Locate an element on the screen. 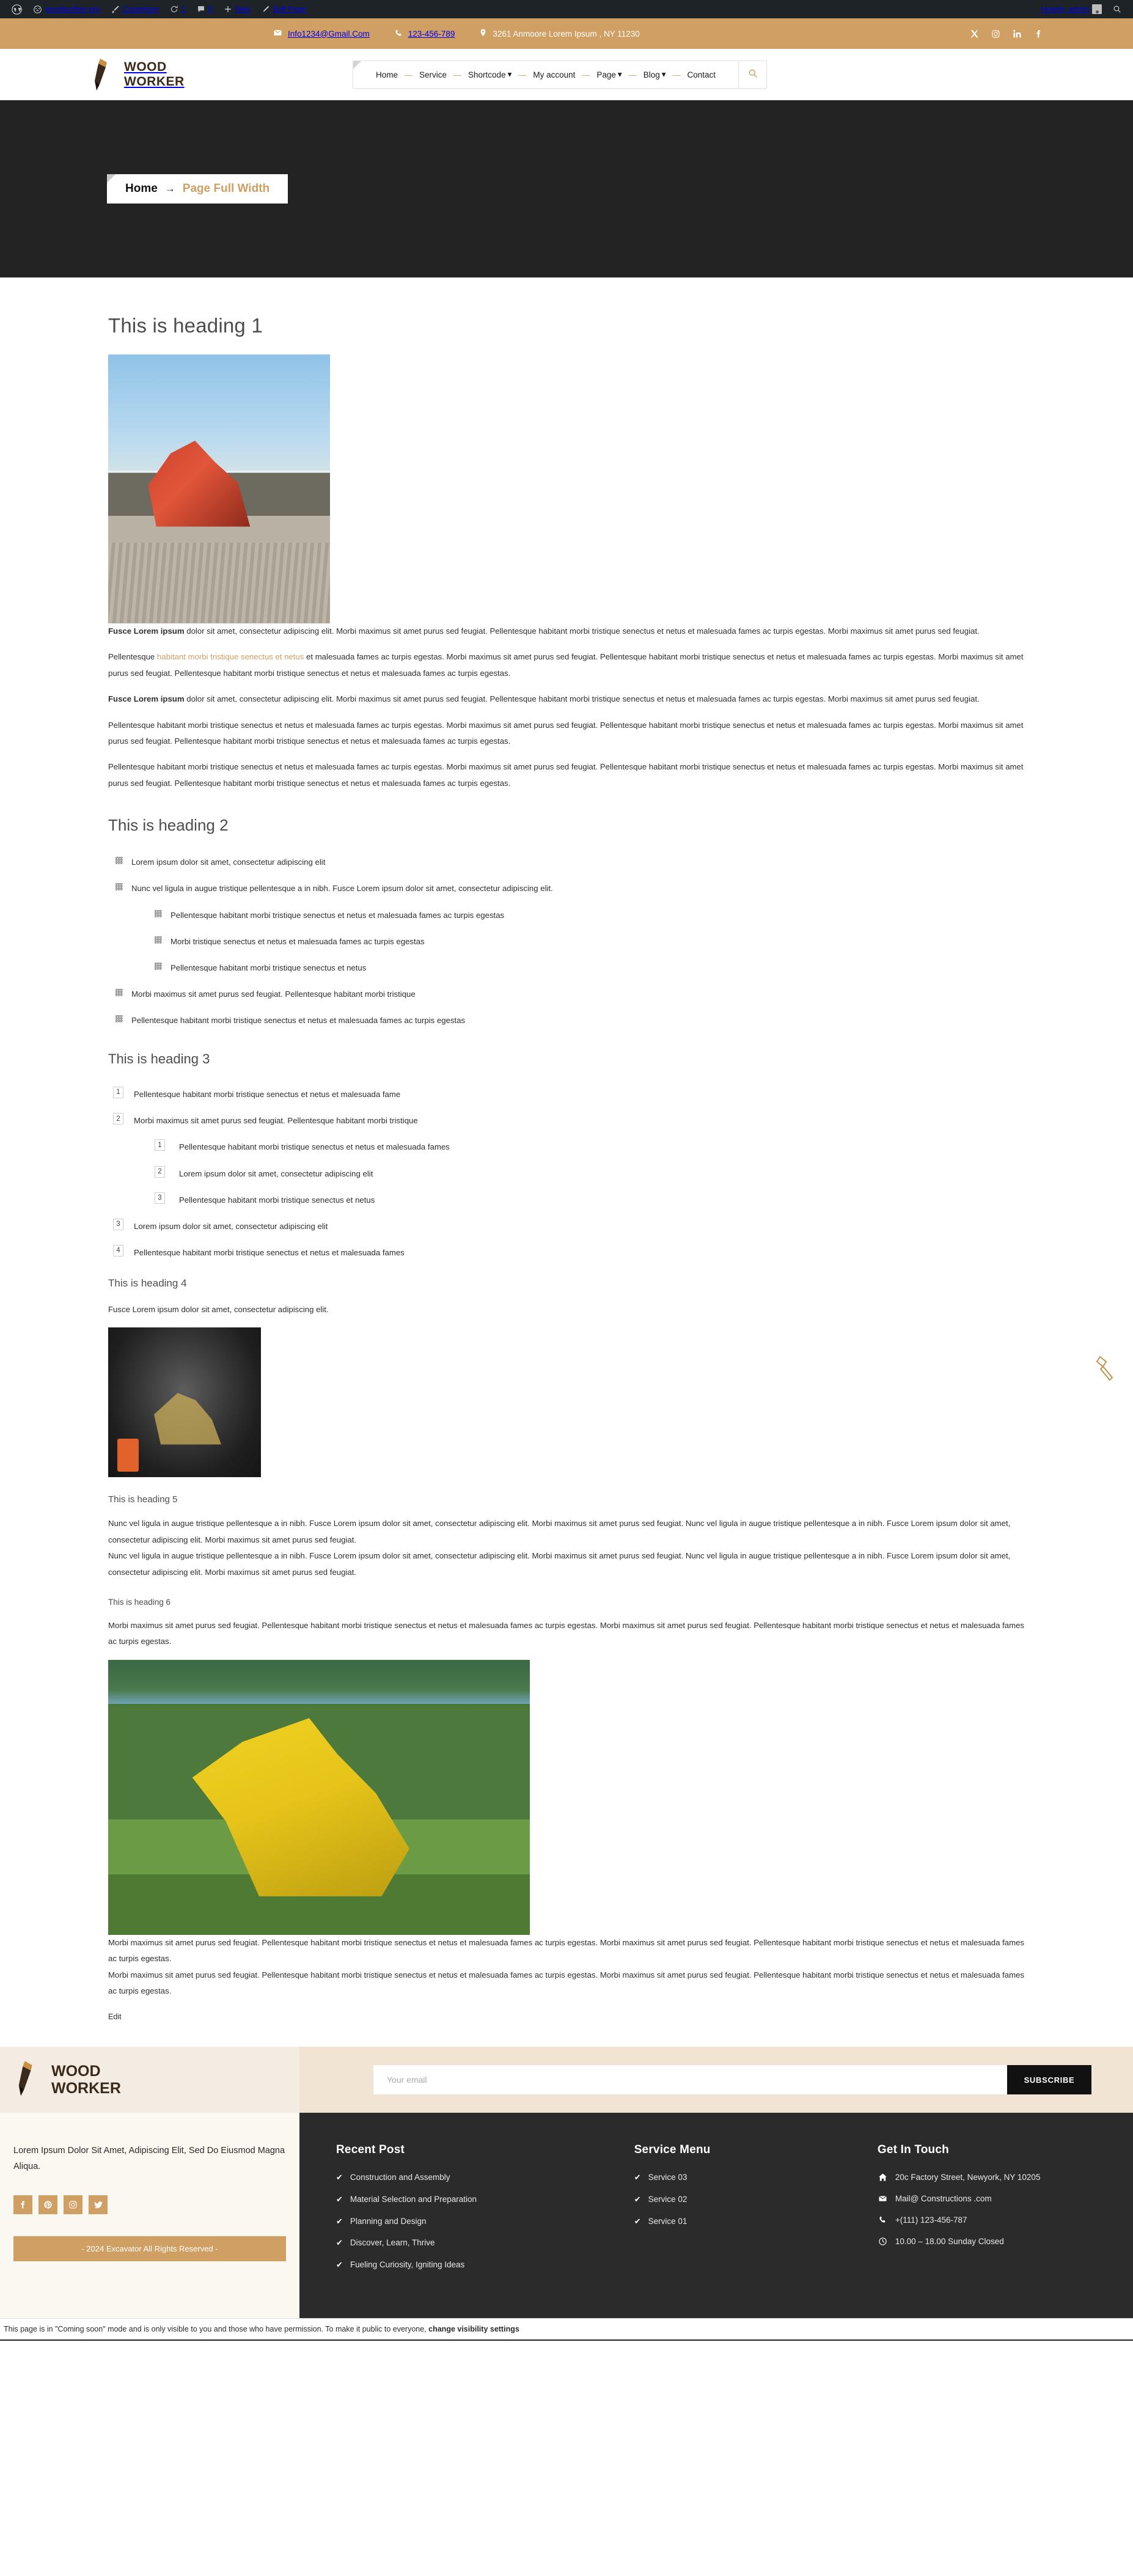  nav-label: Contact is located at coordinates (702, 74).